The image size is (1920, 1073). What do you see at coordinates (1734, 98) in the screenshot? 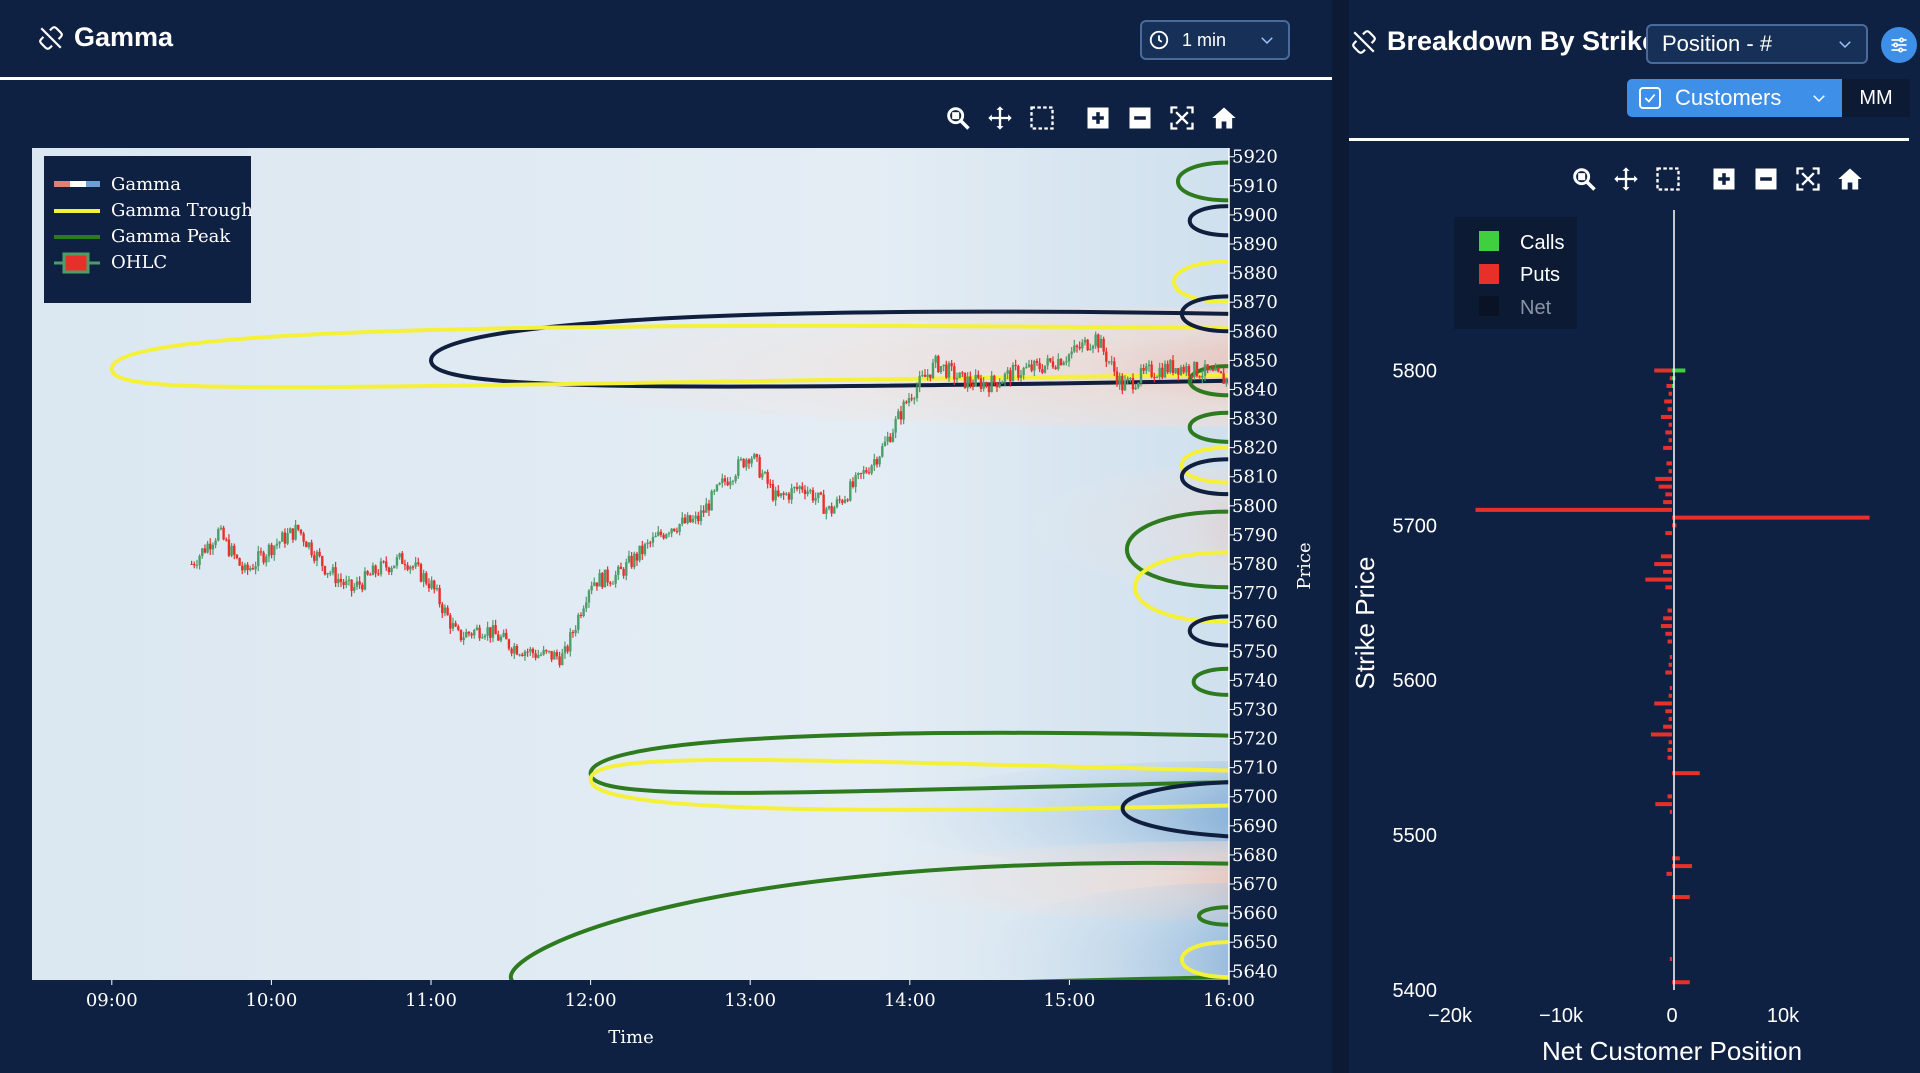
I see `customers-toggle: Customers` at bounding box center [1734, 98].